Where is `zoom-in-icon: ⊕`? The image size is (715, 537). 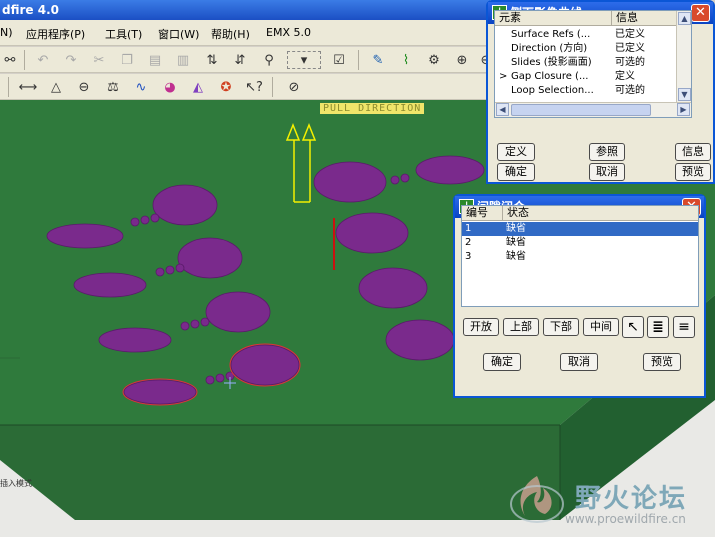
zoom-in-icon: ⊕ is located at coordinates (462, 60).